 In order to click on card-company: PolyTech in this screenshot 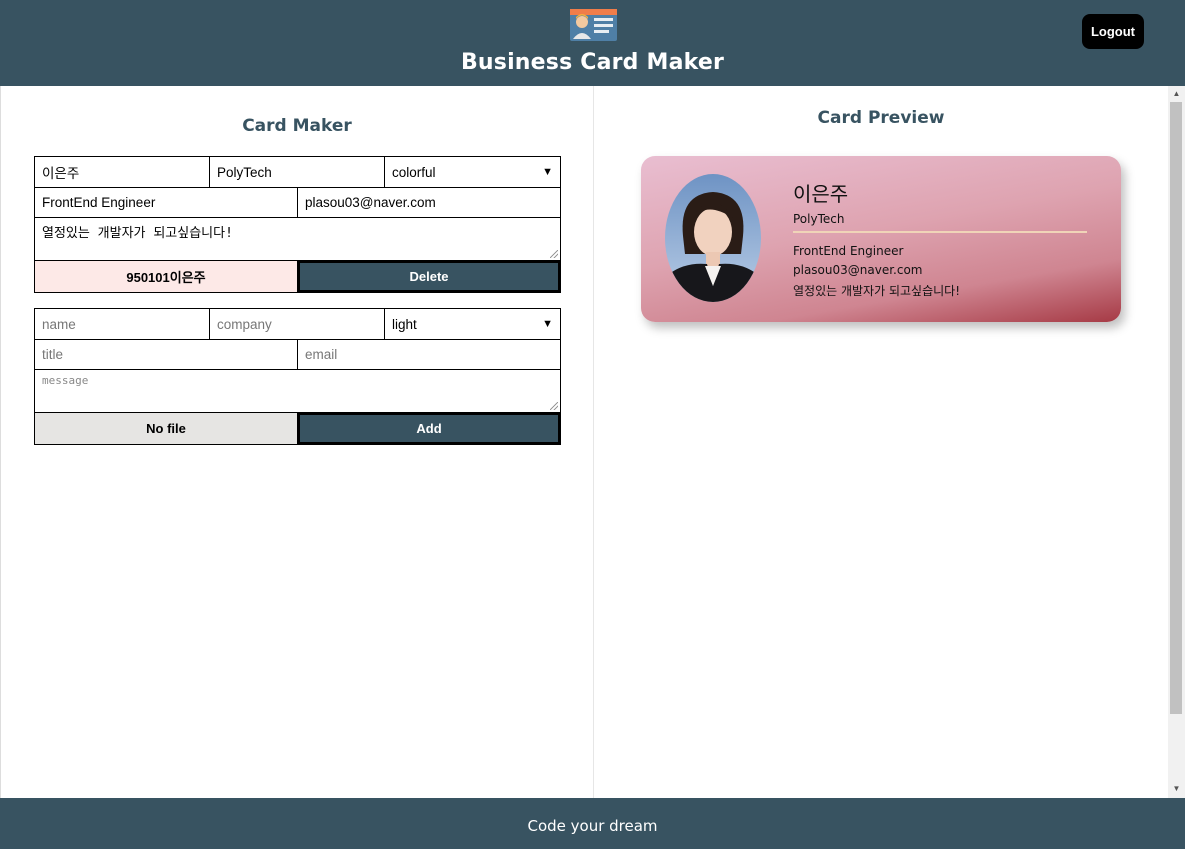, I will do `click(819, 219)`.